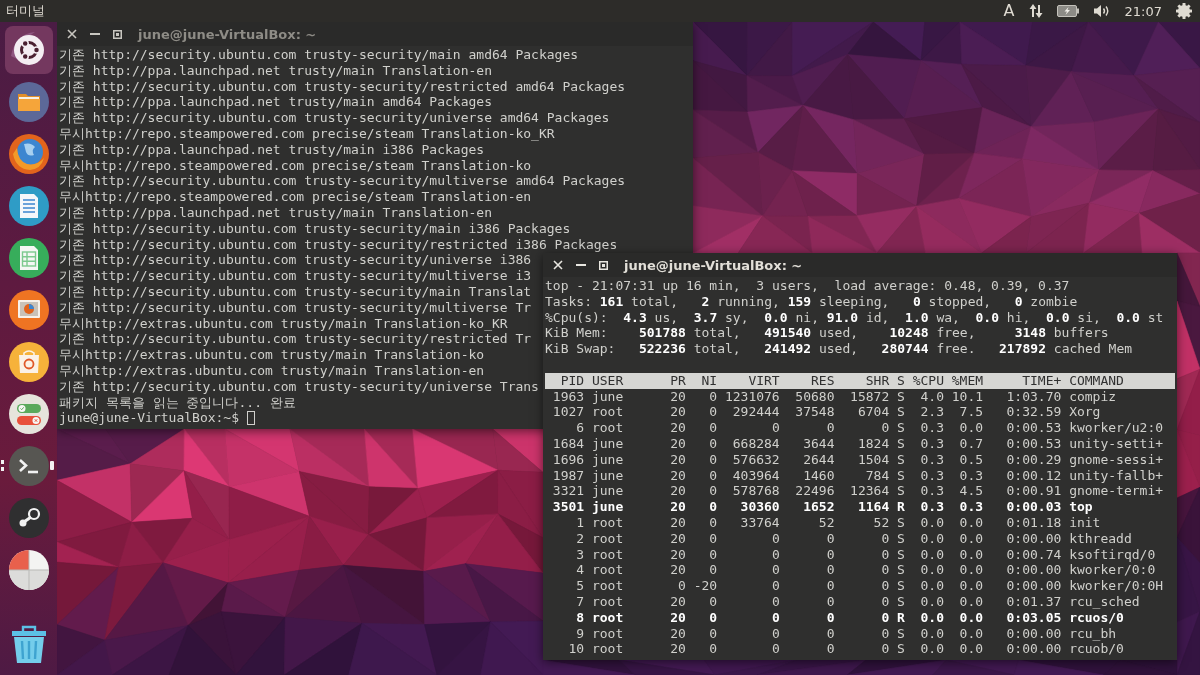 The image size is (1200, 675). What do you see at coordinates (28, 414) in the screenshot?
I see `toggle-switches-icon` at bounding box center [28, 414].